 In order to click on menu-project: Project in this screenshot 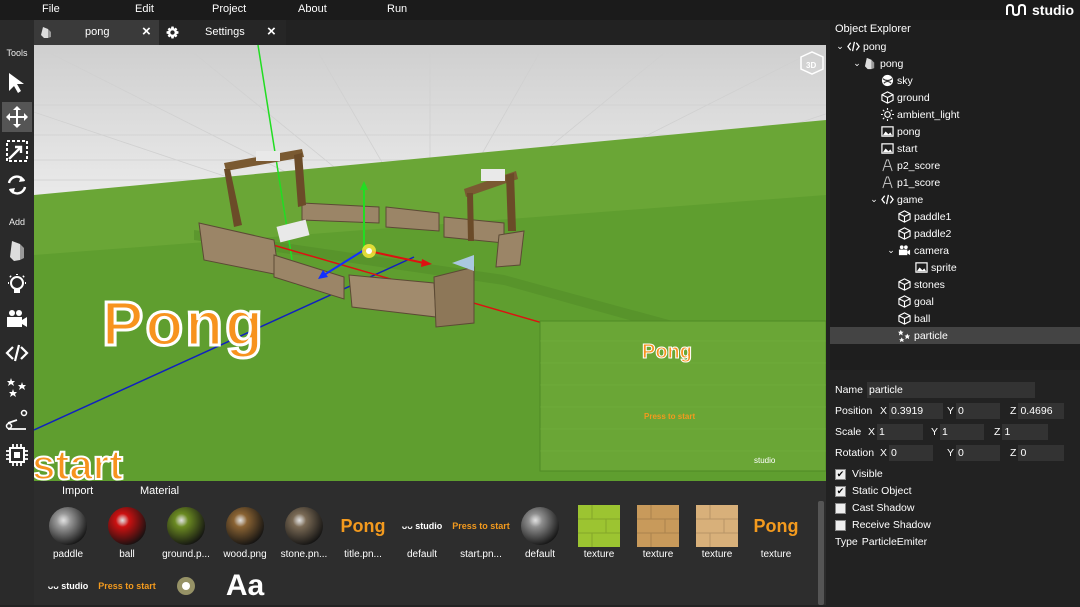, I will do `click(229, 9)`.